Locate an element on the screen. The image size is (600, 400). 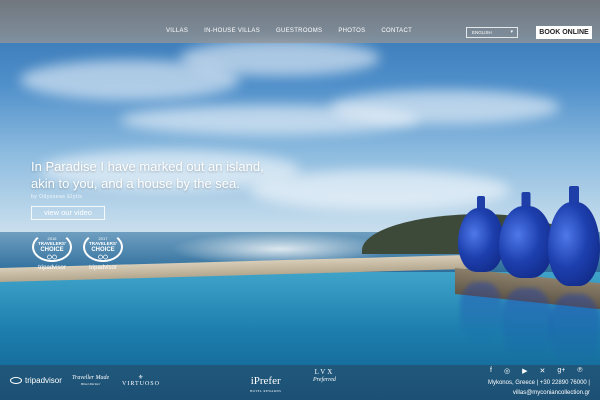
email-link: villas@myconiancollection.gr is located at coordinates (551, 393).